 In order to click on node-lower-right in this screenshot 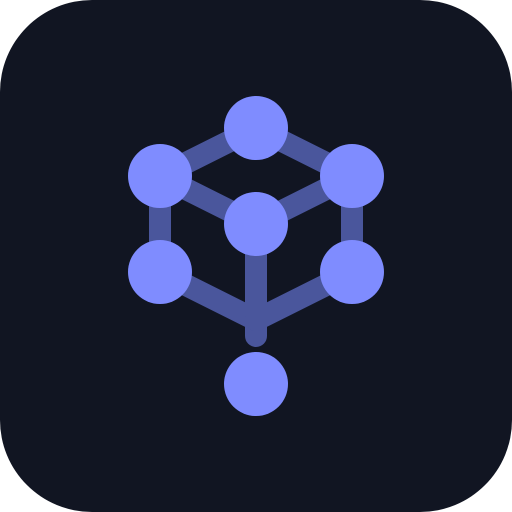, I will do `click(352, 272)`.